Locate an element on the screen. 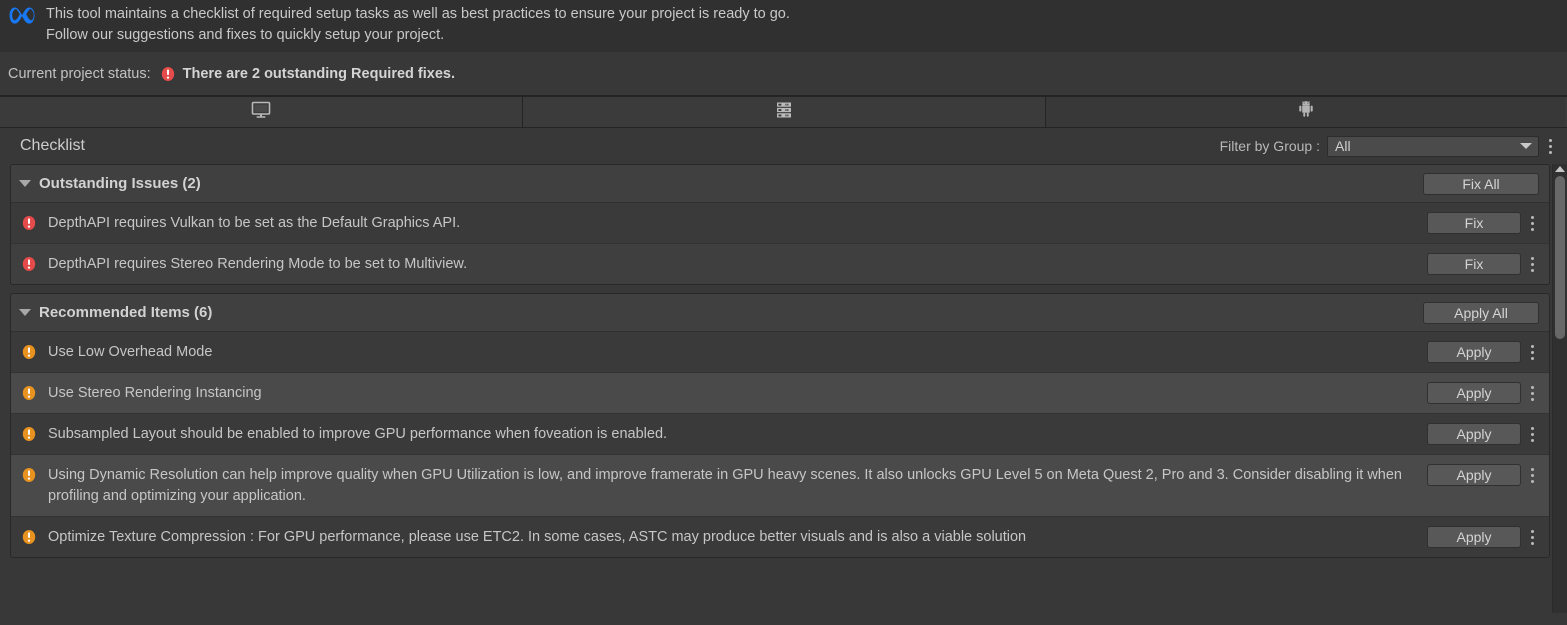  tab-server is located at coordinates (784, 112).